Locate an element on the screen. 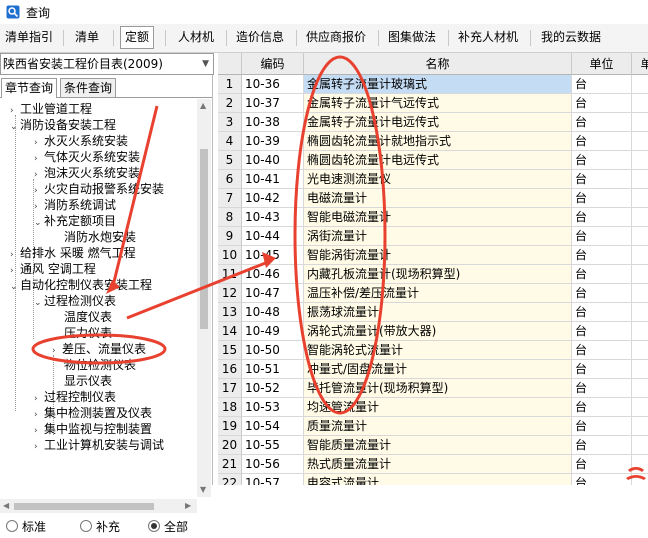 Image resolution: width=648 pixels, height=538 pixels. tree-node: › 工业计算机安装与调试 is located at coordinates (99, 445).